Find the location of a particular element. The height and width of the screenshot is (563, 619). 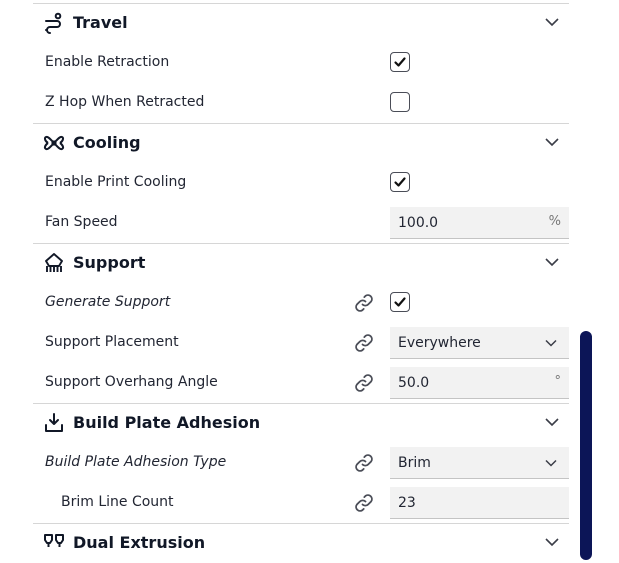

dropdown-value: Brim is located at coordinates (414, 463).